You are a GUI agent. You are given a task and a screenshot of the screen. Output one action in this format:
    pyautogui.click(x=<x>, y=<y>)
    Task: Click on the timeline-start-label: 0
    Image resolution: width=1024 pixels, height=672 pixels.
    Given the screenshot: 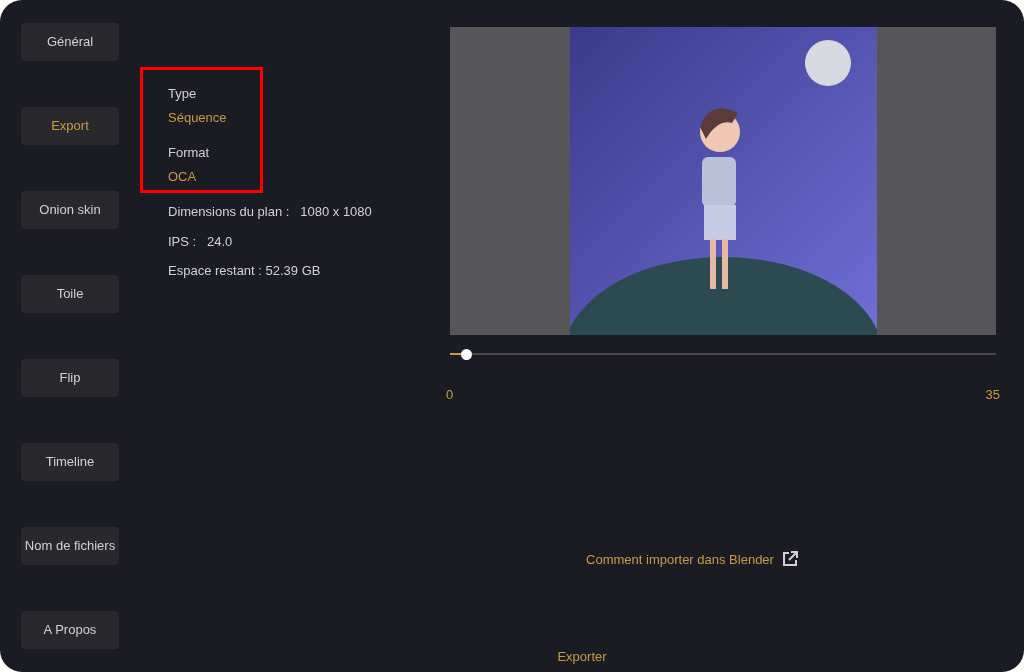 What is the action you would take?
    pyautogui.click(x=450, y=395)
    